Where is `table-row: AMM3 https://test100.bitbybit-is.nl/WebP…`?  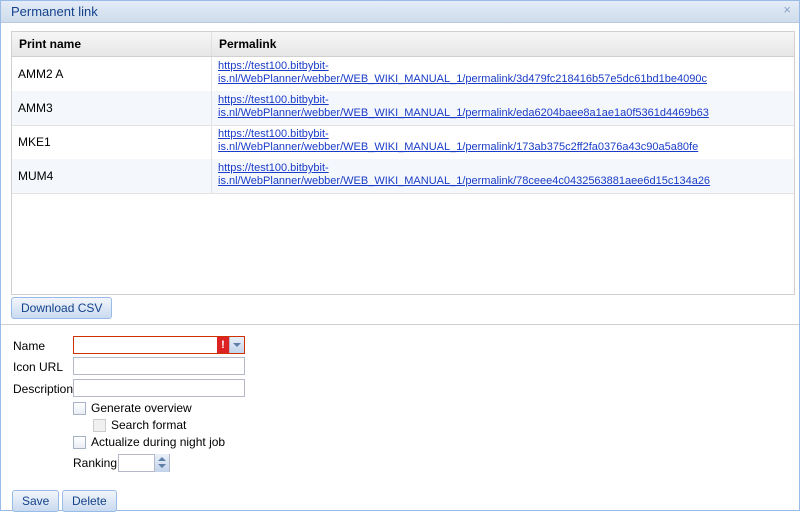
table-row: AMM3 https://test100.bitbybit-is.nl/WebP… is located at coordinates (403, 108).